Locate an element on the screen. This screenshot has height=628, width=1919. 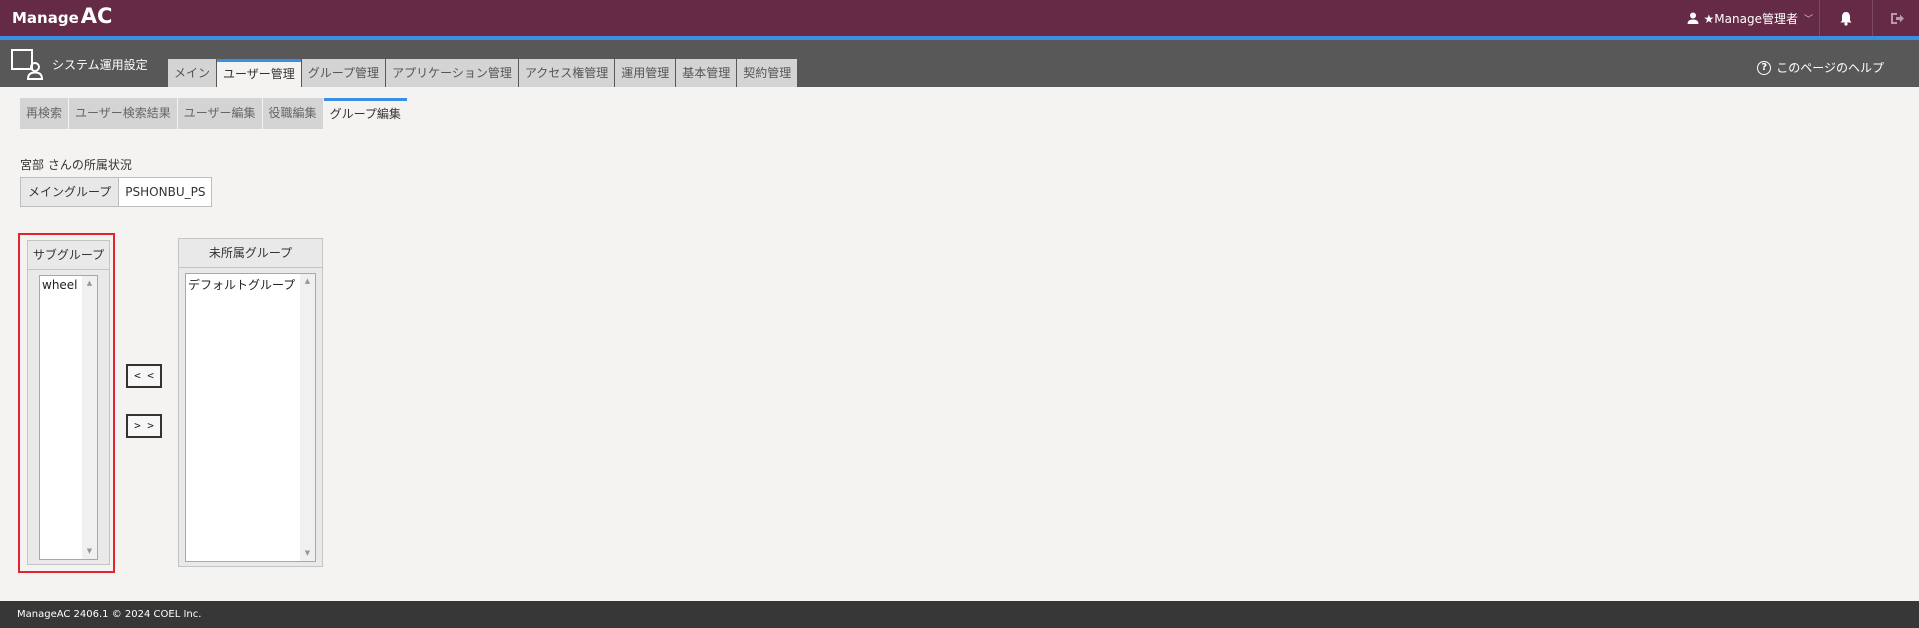
sub-tabs: 再検索 ユーザー検索結果 ユーザー編集 役職編集 グループ編集 is located at coordinates (214, 113).